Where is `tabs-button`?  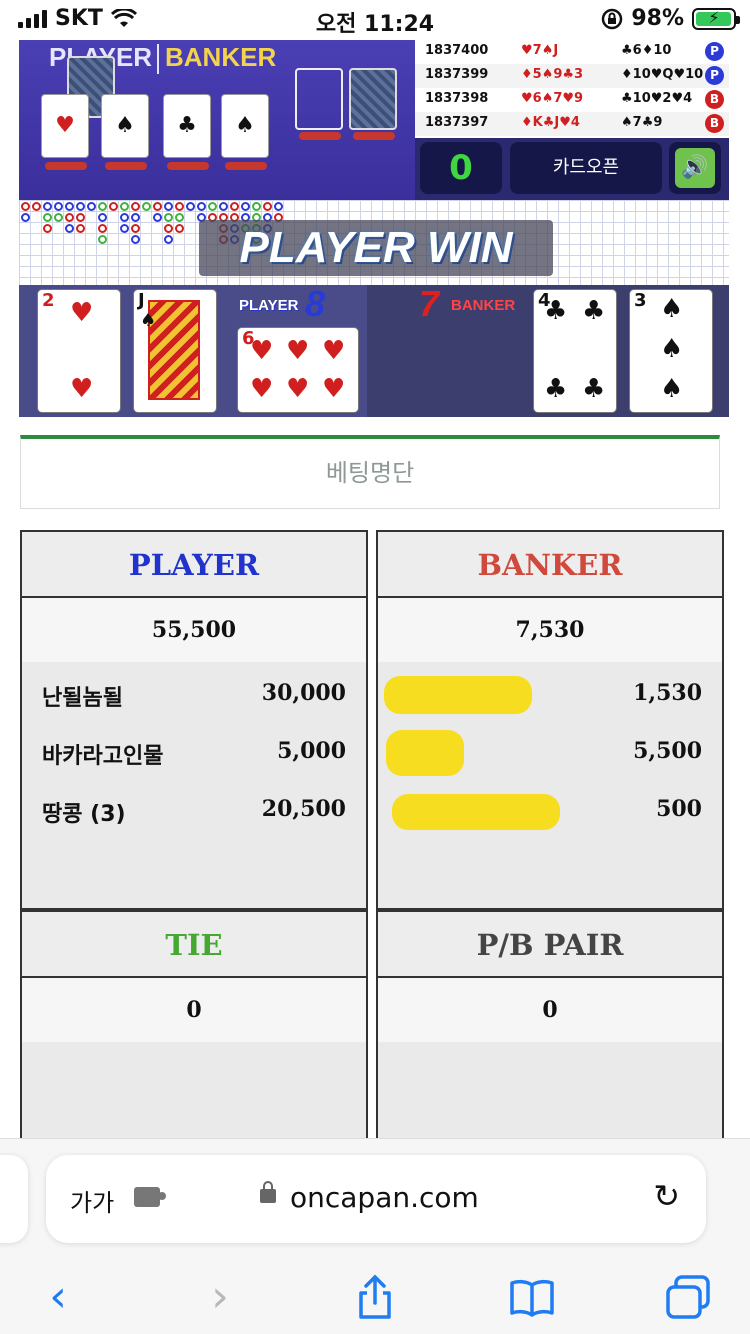
tabs-button is located at coordinates (688, 1297).